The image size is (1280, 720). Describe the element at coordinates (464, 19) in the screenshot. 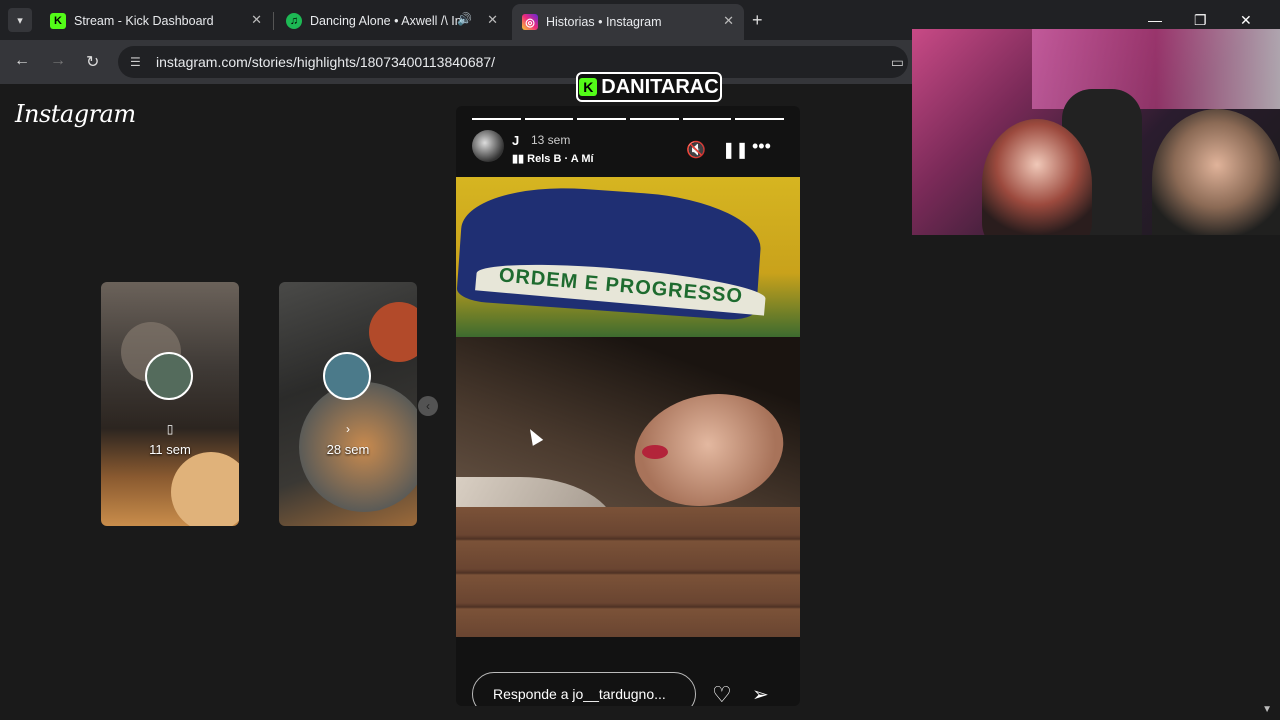

I see `speaker-icon: 🔊` at that location.